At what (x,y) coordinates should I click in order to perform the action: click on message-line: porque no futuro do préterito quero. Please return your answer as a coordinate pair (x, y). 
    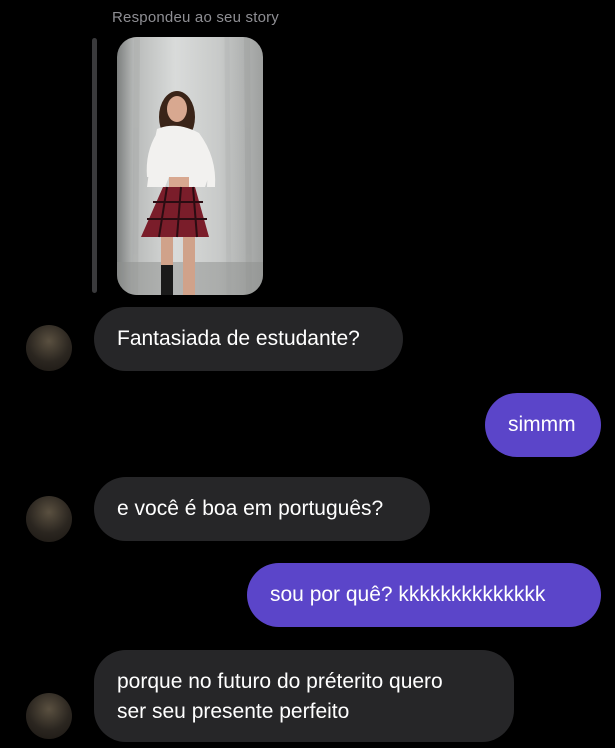
    Looking at the image, I should click on (280, 681).